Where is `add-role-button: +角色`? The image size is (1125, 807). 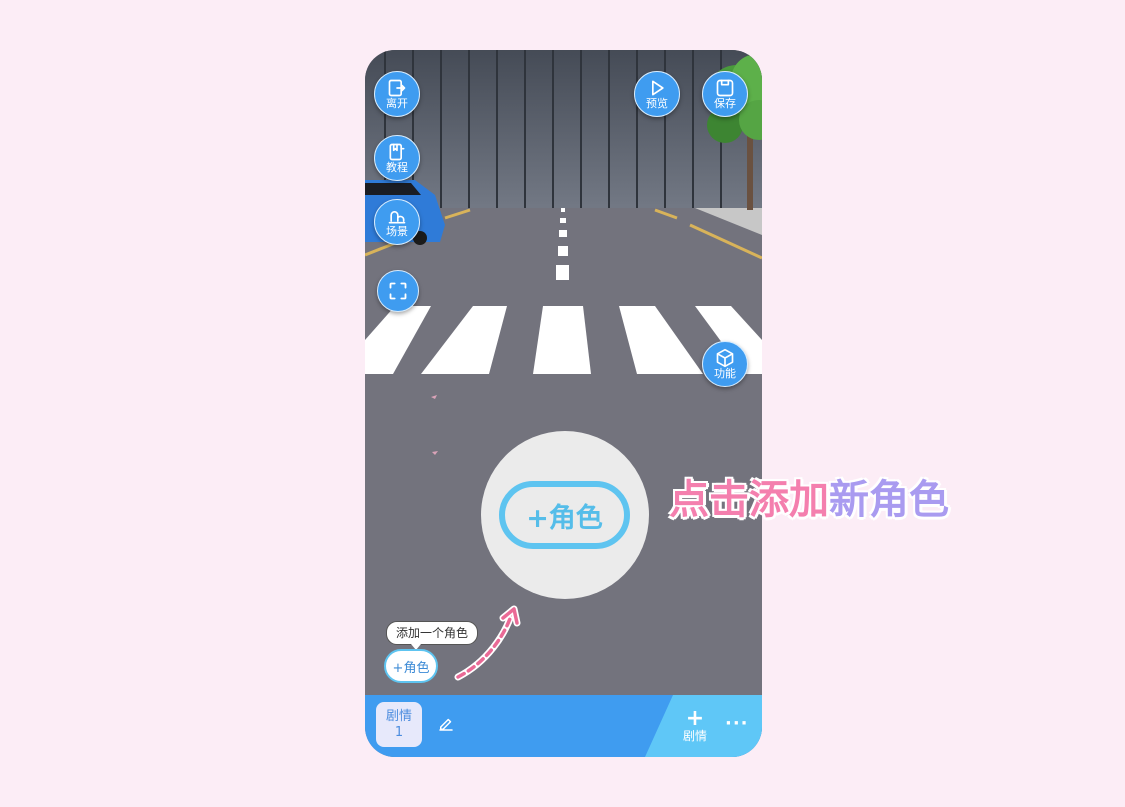 add-role-button: +角色 is located at coordinates (411, 666).